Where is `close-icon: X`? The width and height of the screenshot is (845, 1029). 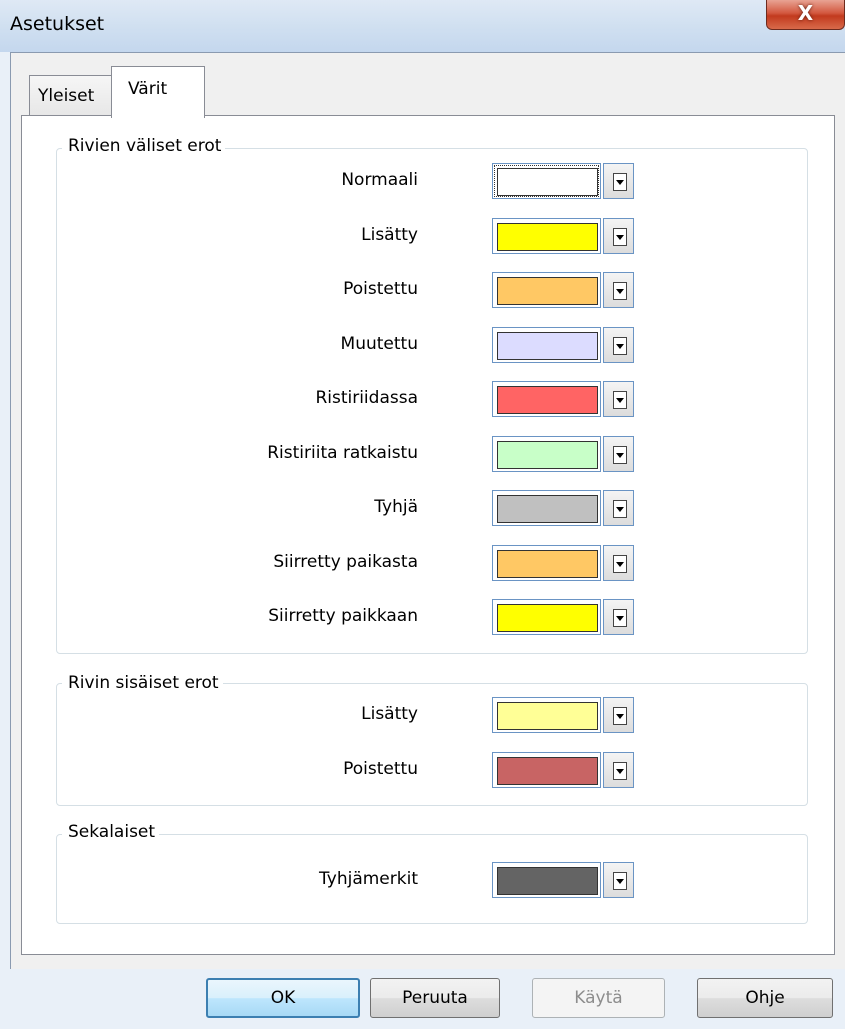
close-icon: X is located at coordinates (805, 13).